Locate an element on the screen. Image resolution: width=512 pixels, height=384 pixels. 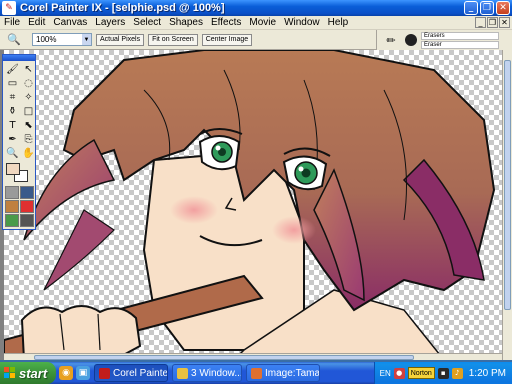
tool-grid: 🖌 ↖ ▭ ◌ ⌗ ✧ ⚱ □ T ⬉ ✒ ⎘ 🔍 ✋ is located at coordinates (19, 110).